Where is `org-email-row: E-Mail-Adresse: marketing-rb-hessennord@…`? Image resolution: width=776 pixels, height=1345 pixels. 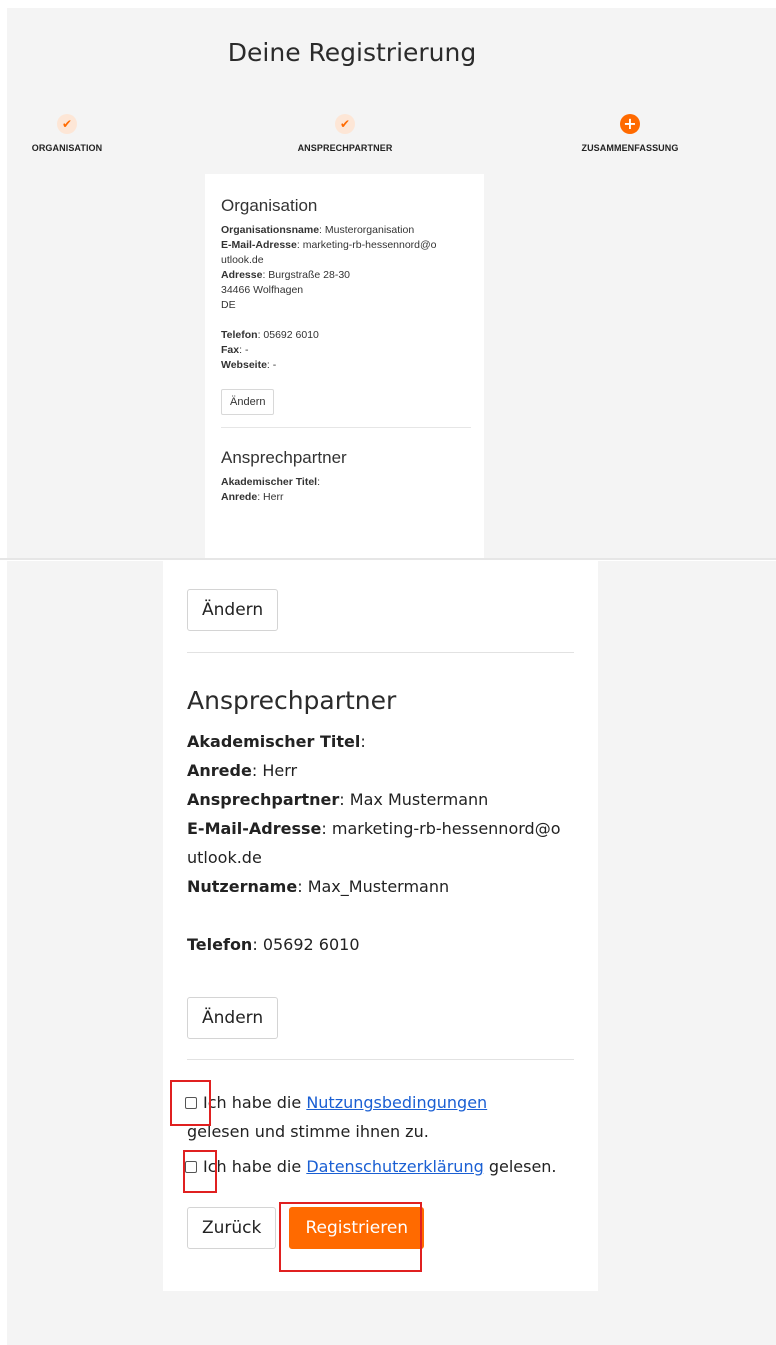
org-email-row: E-Mail-Adresse: marketing-rb-hessennord@… is located at coordinates (329, 245).